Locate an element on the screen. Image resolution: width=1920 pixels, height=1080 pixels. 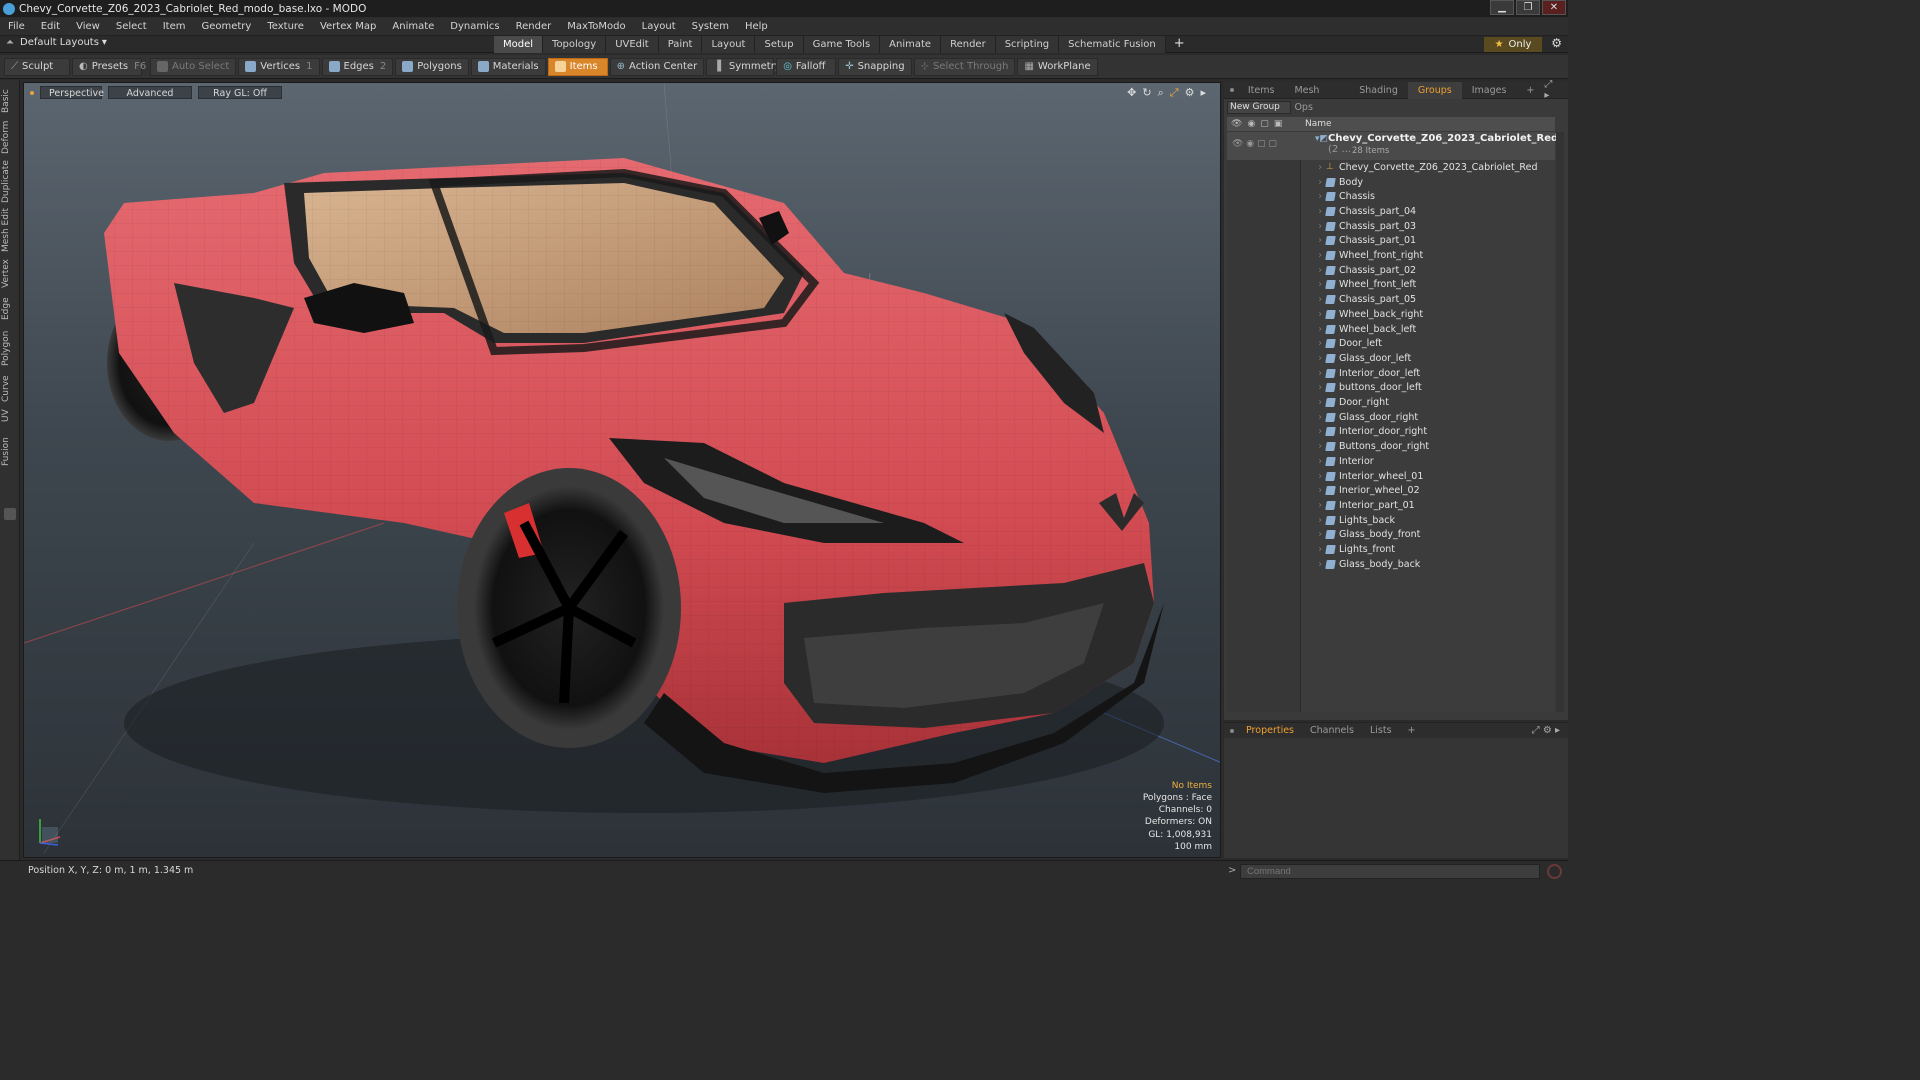
menu-layout: Layout is located at coordinates (659, 26).